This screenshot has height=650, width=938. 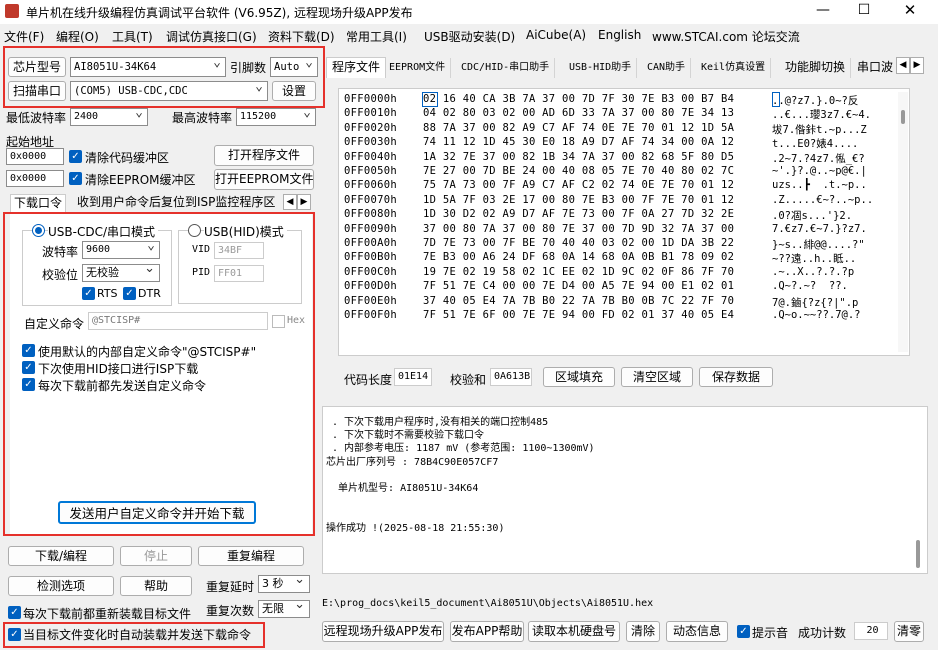 What do you see at coordinates (264, 179) in the screenshot?
I see `open-eeprom-button: 打开EEPROM文件` at bounding box center [264, 179].